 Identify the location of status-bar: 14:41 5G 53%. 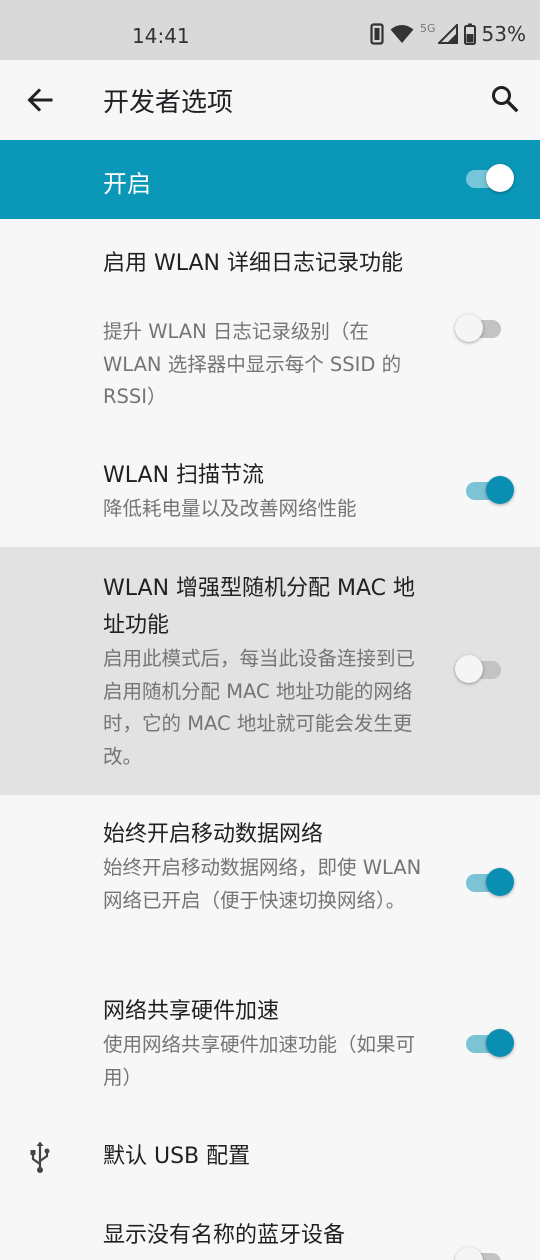
(270, 30).